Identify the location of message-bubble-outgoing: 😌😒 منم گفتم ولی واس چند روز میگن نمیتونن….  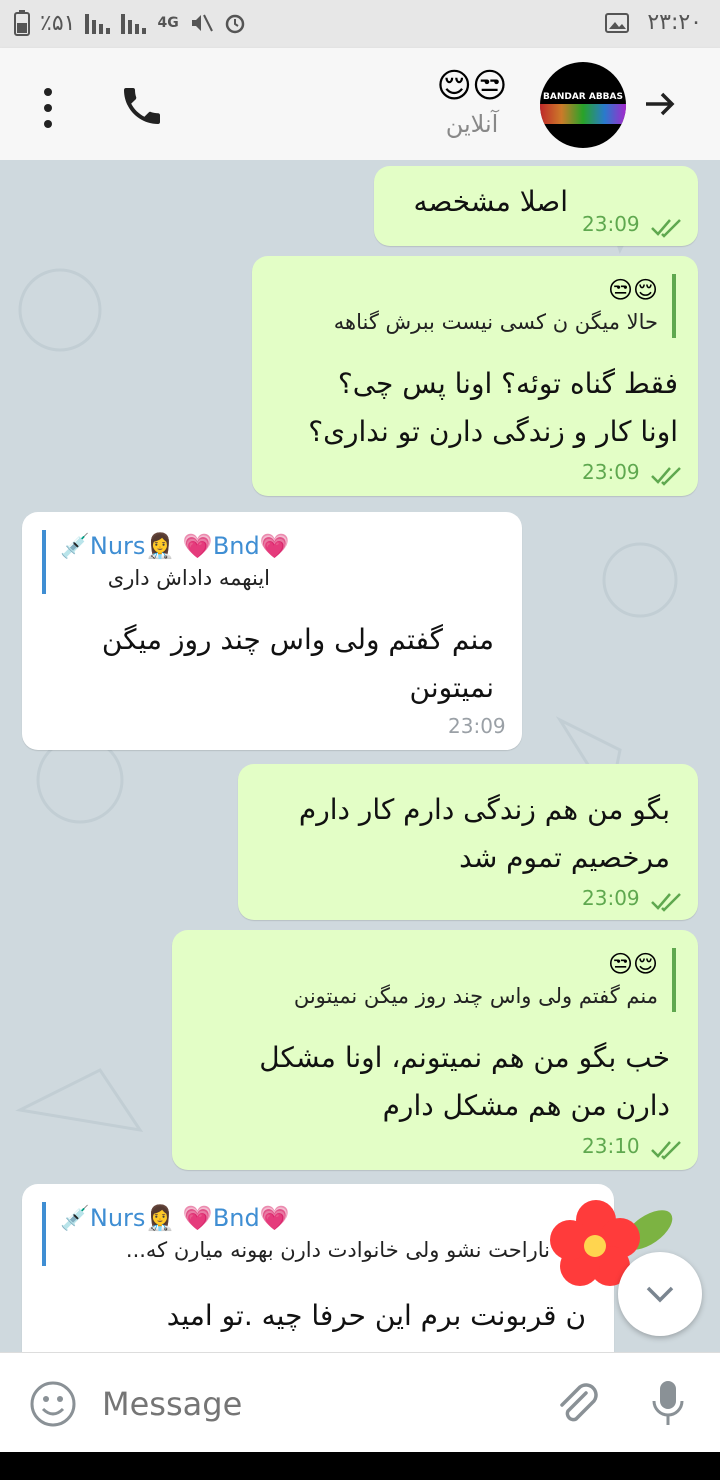
(435, 1050).